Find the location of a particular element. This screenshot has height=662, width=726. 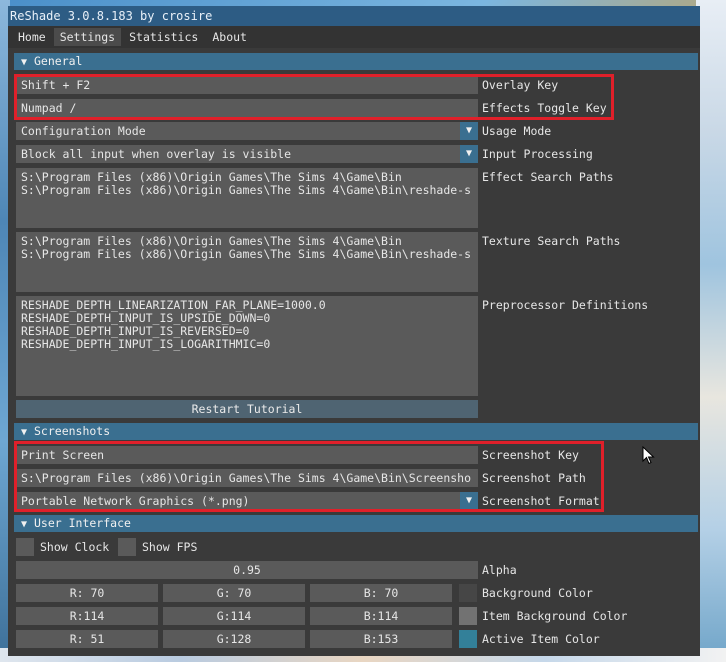

effect-search-paths-label: Effect Search Paths is located at coordinates (548, 177).